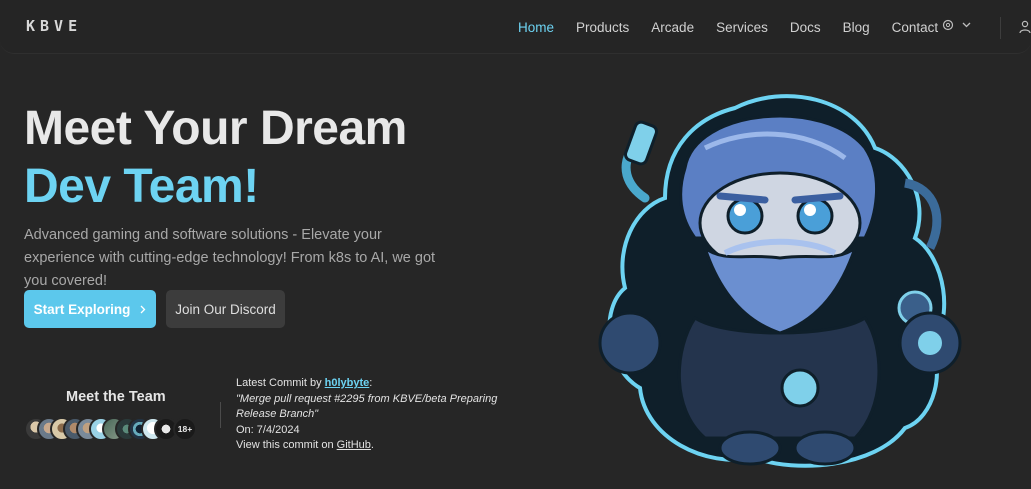 This screenshot has height=489, width=1031. I want to click on chevron-down-icon, so click(966, 25).